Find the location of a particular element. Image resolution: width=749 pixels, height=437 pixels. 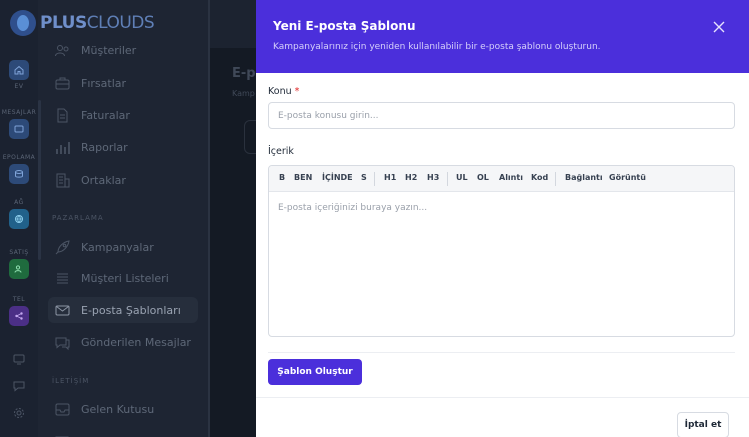

list-icon is located at coordinates (62, 278).